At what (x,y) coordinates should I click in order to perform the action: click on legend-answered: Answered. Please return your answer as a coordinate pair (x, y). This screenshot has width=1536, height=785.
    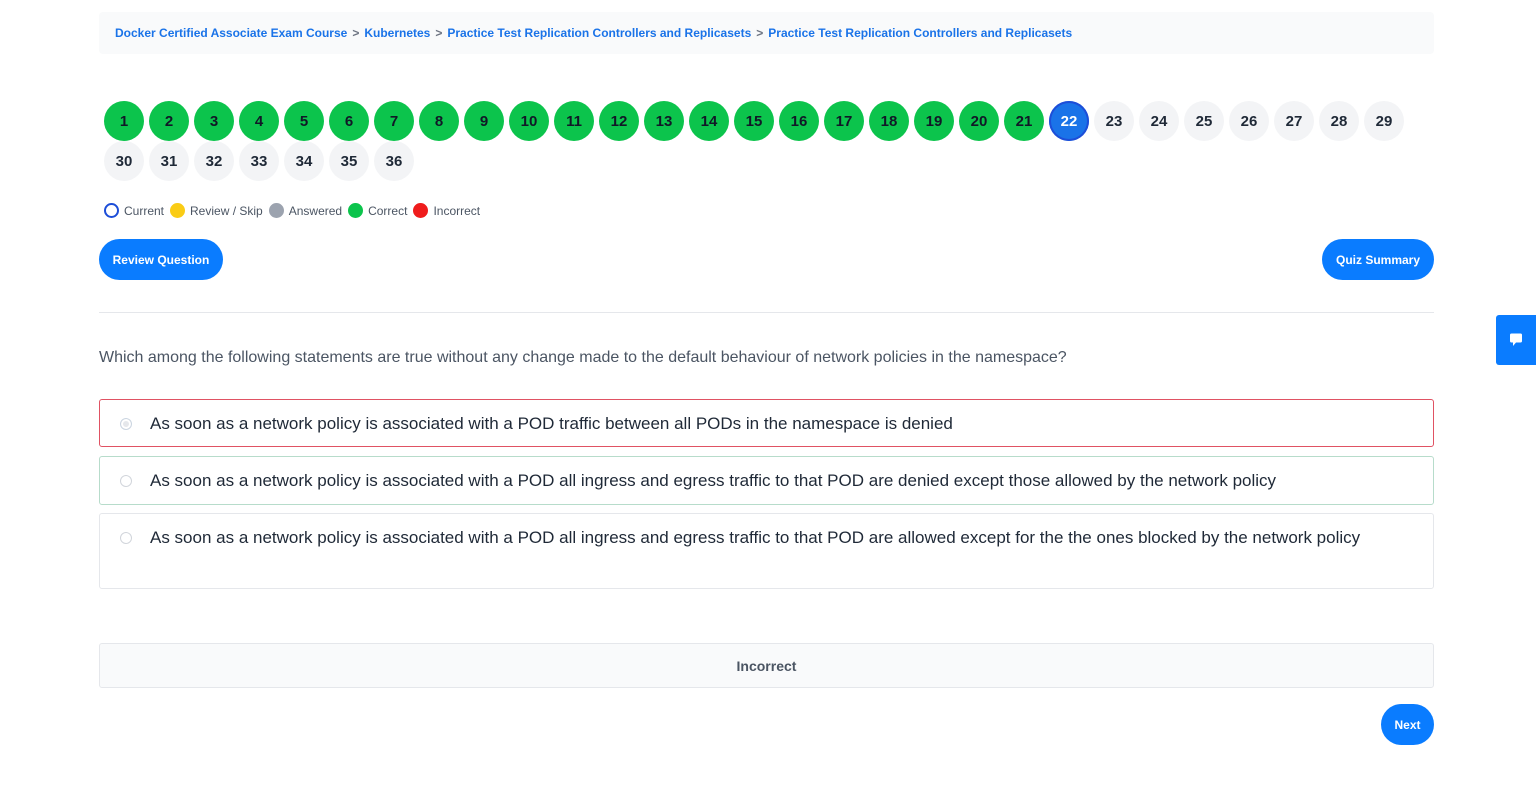
    Looking at the image, I should click on (305, 210).